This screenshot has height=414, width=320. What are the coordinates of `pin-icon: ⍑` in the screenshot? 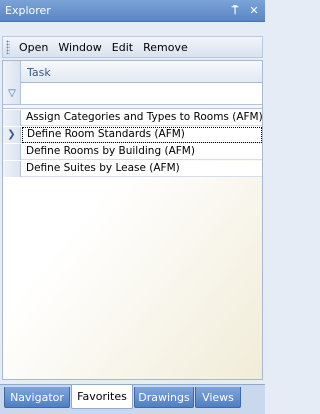 It's located at (235, 11).